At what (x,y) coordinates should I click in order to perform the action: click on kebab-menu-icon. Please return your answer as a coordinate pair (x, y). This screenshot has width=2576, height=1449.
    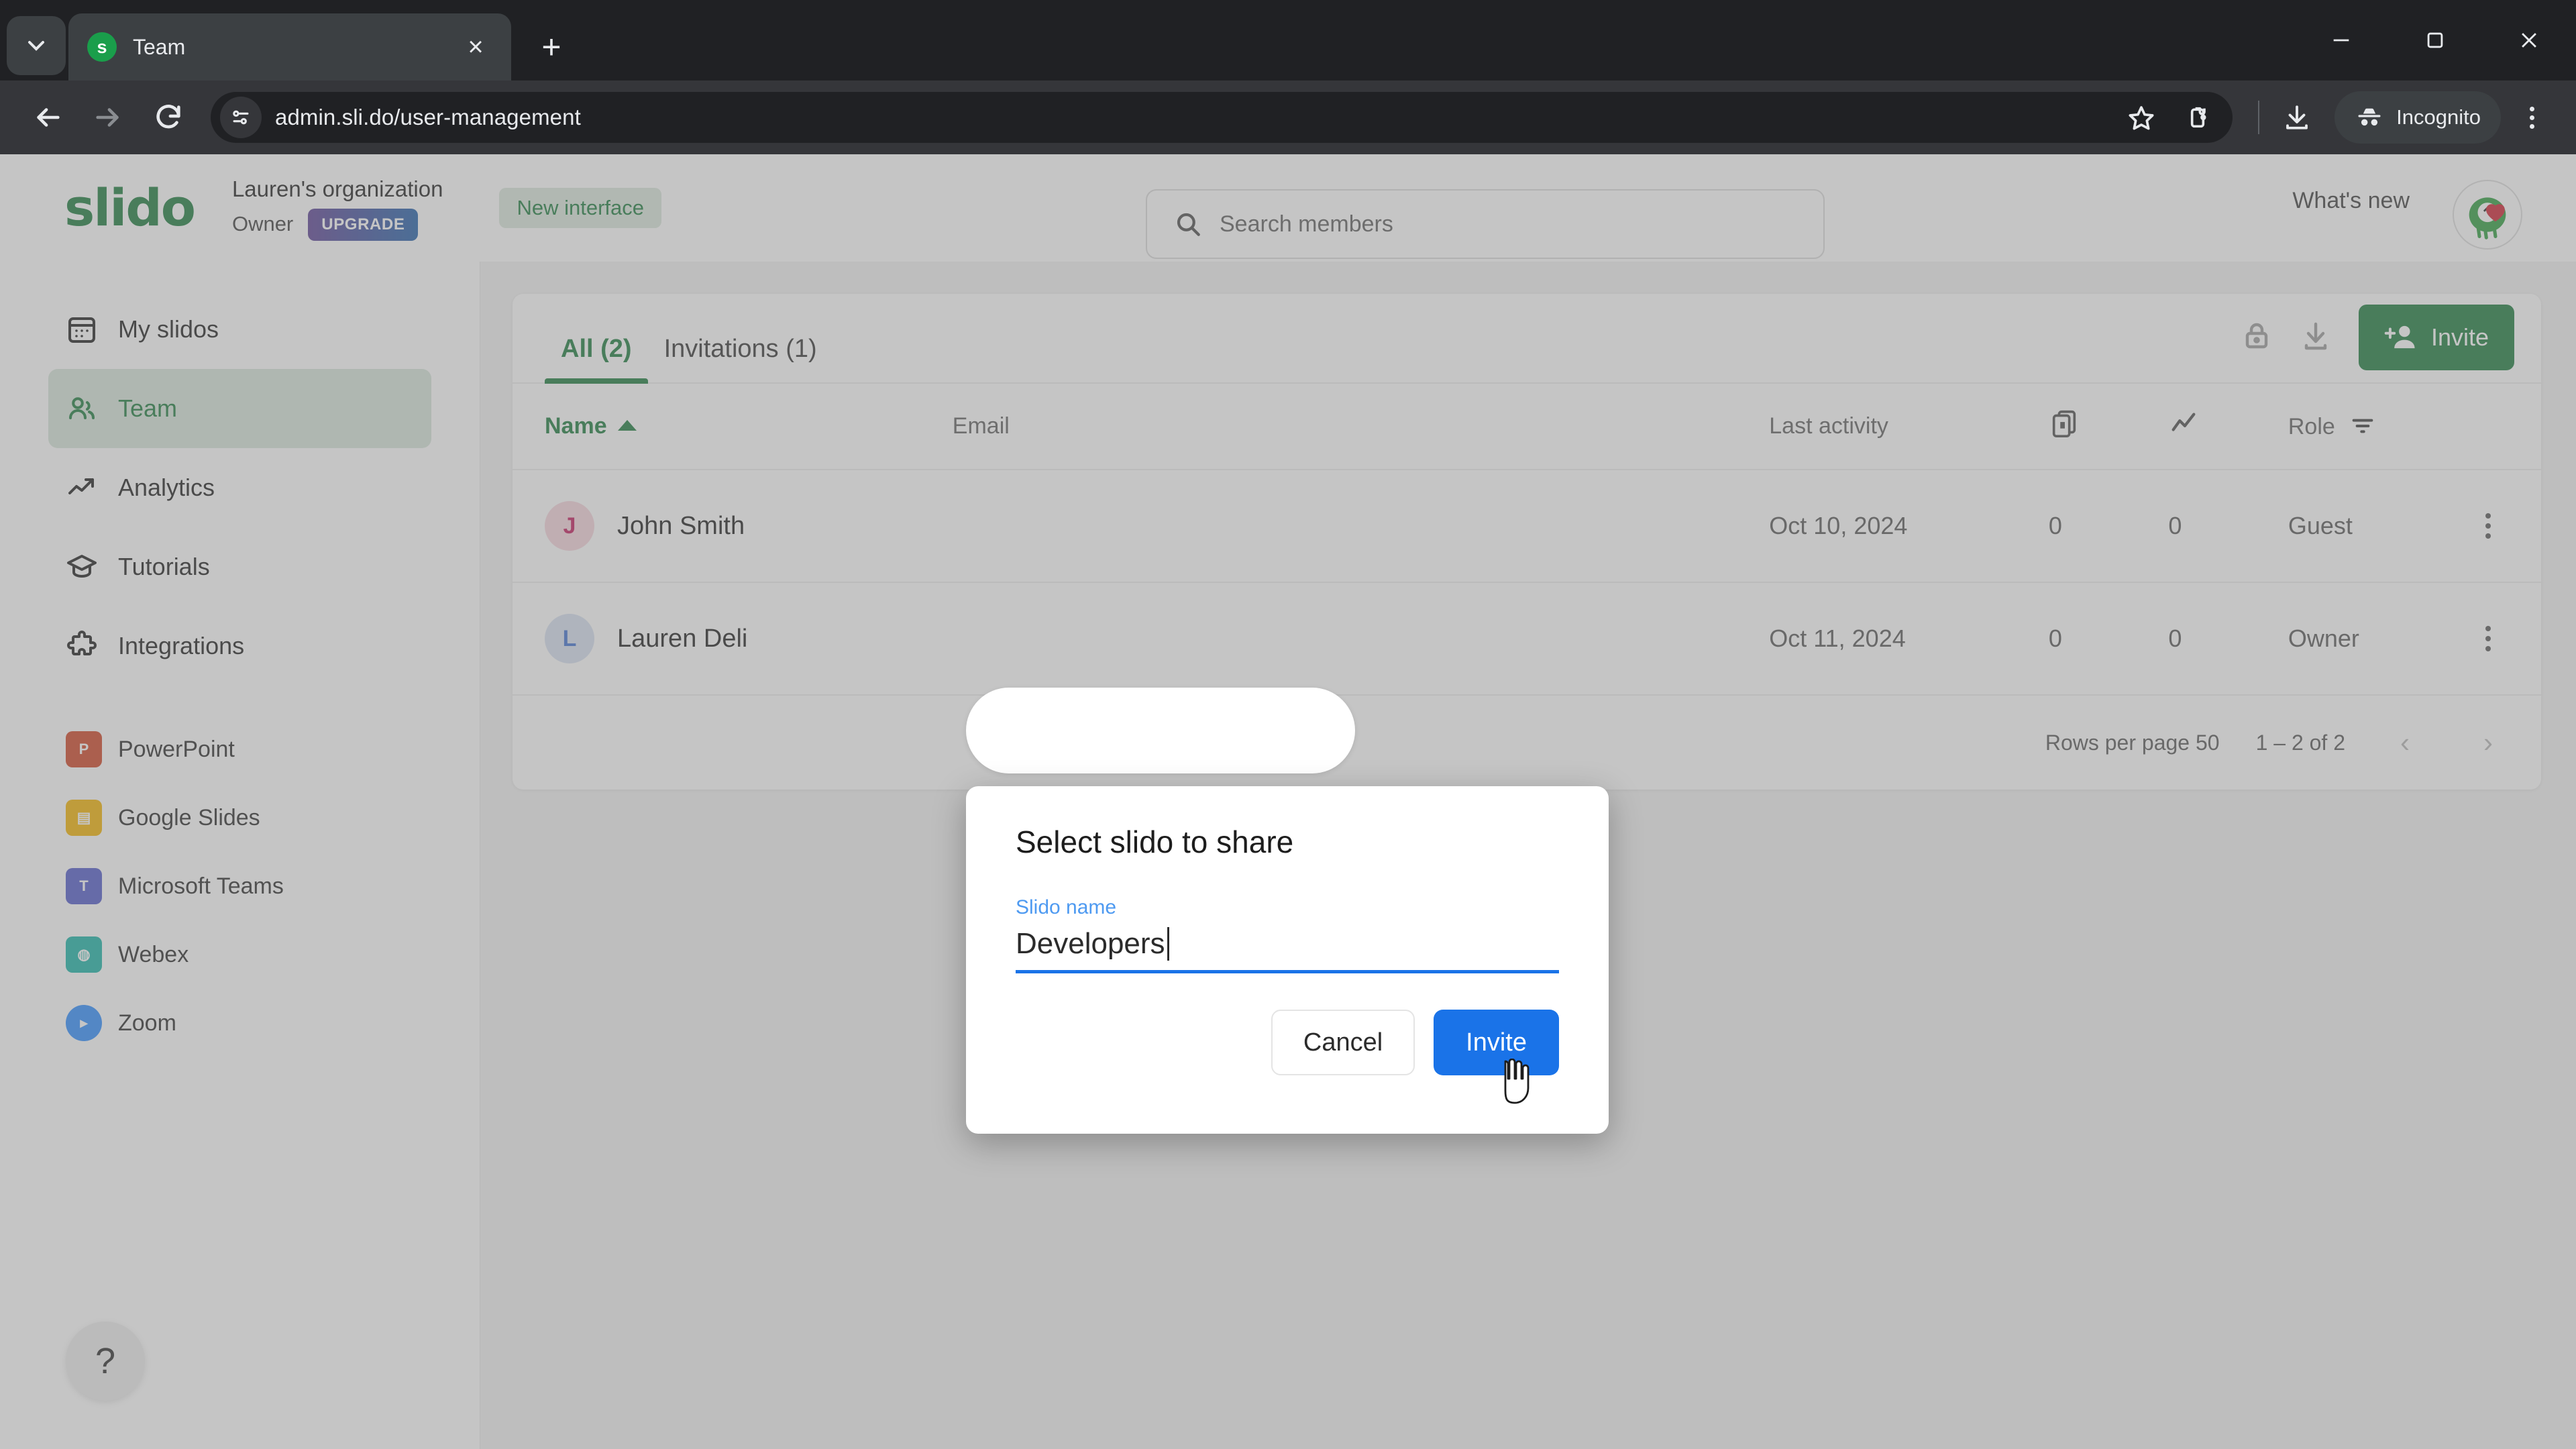
    Looking at the image, I should click on (2532, 117).